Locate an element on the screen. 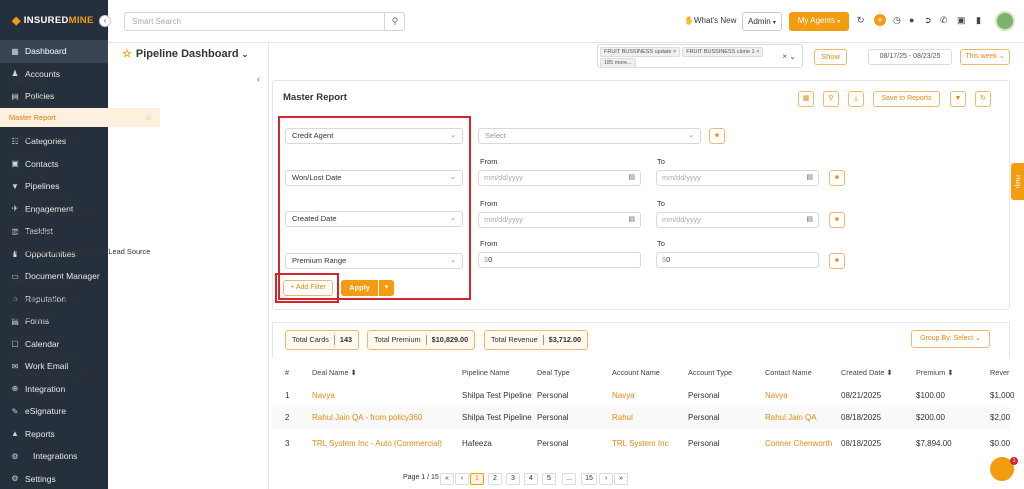 The height and width of the screenshot is (489, 1024). column-header: Deal Name ⬍ is located at coordinates (334, 372).